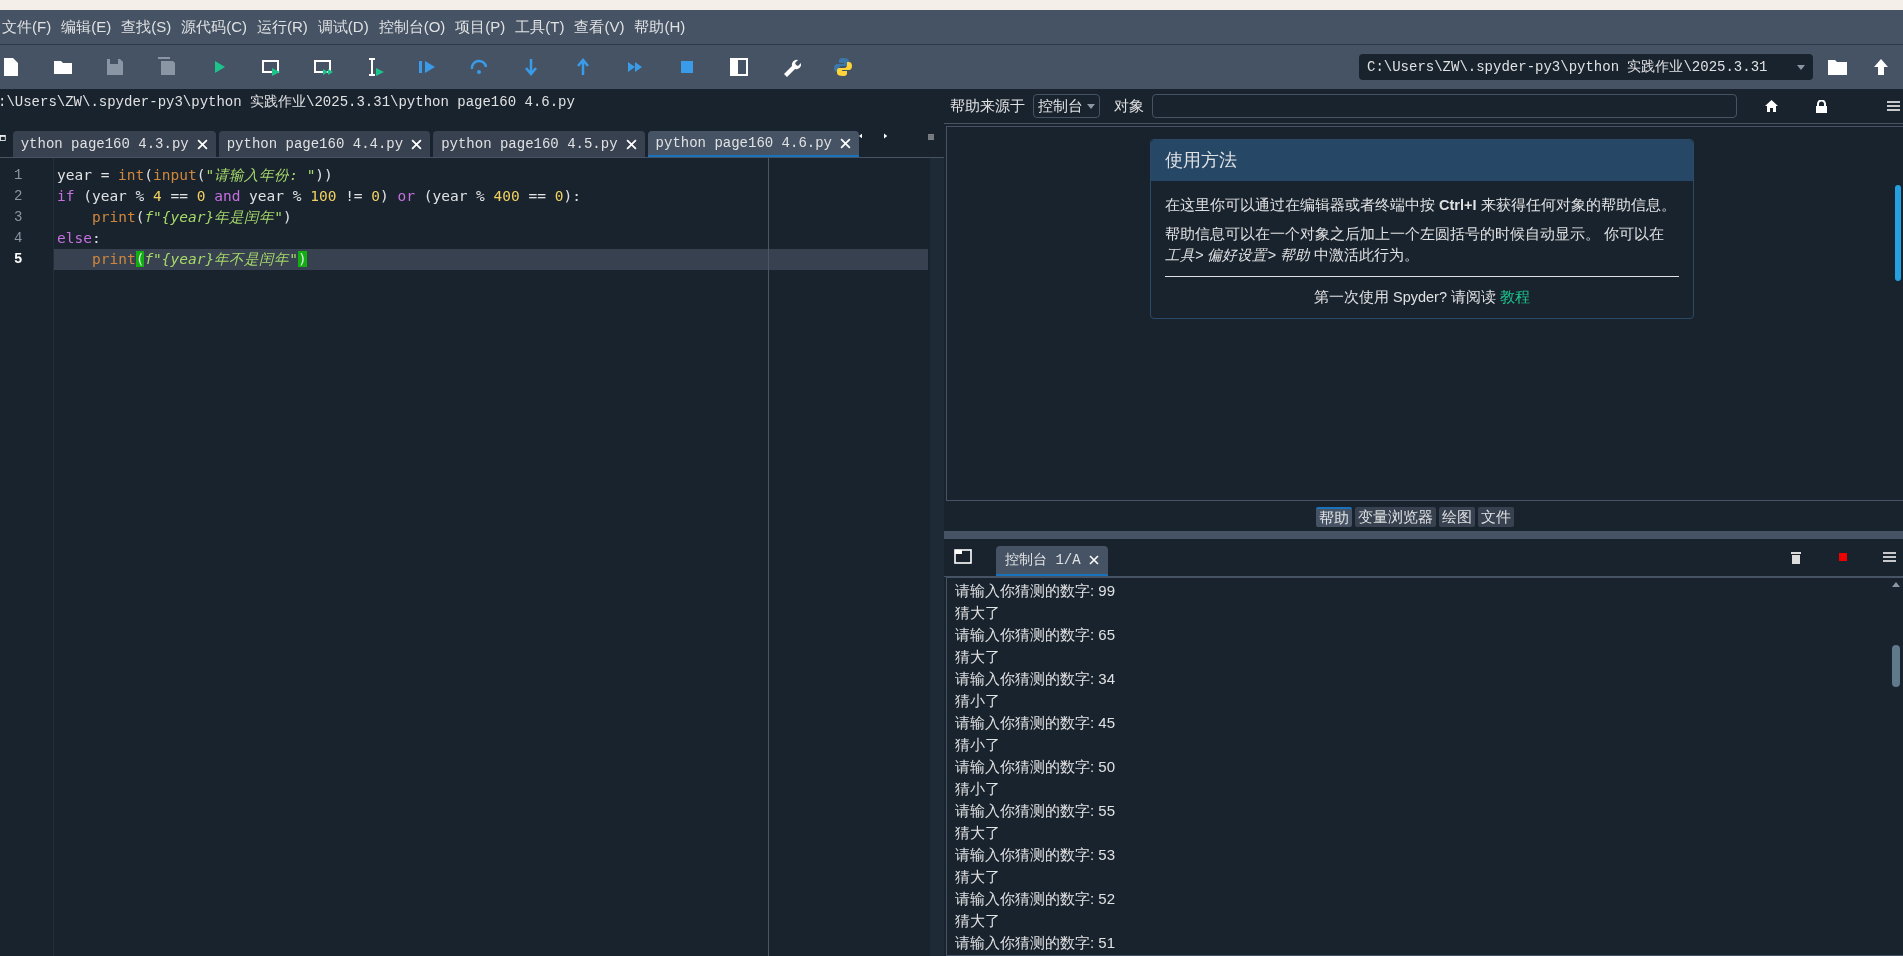  What do you see at coordinates (115, 67) in the screenshot?
I see `save-icon` at bounding box center [115, 67].